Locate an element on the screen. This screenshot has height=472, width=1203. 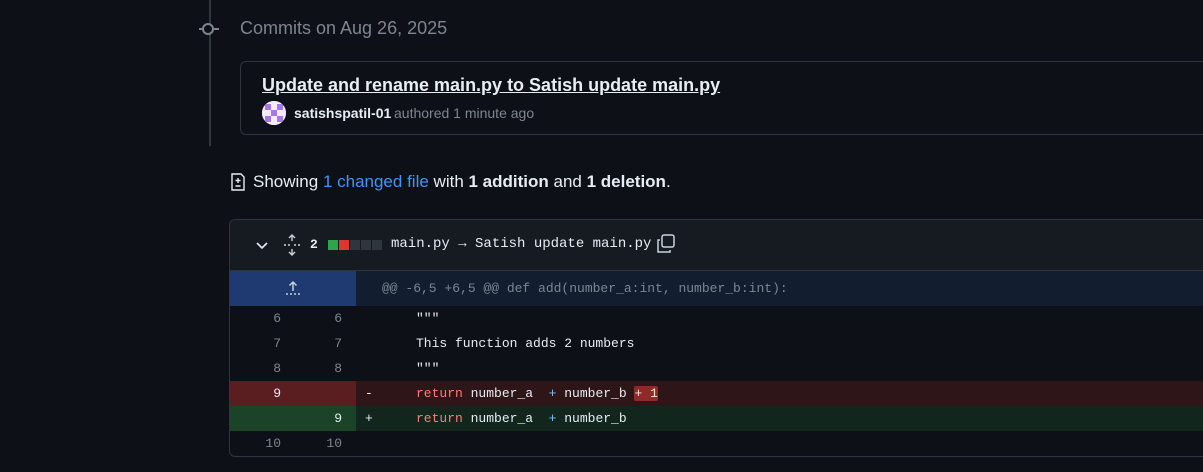
expand-up-icon is located at coordinates (293, 287).